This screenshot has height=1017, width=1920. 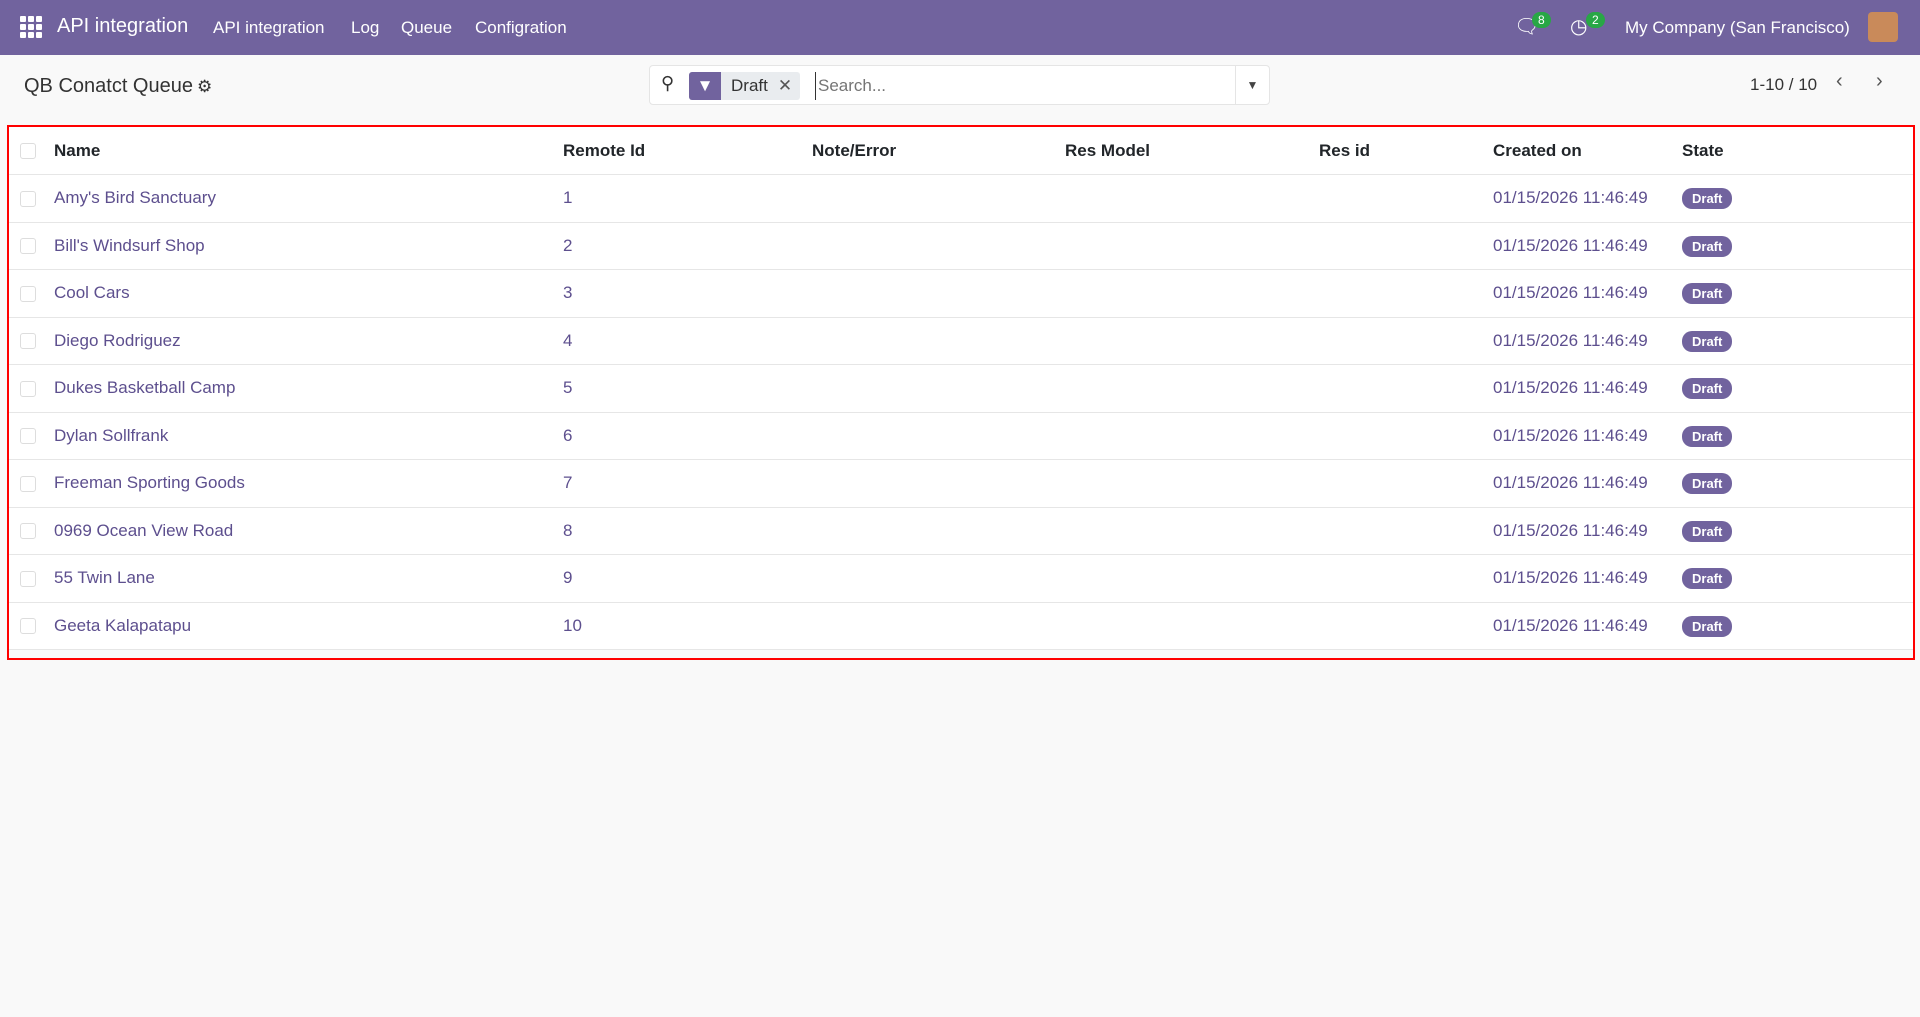 I want to click on search-input, so click(x=1015, y=86).